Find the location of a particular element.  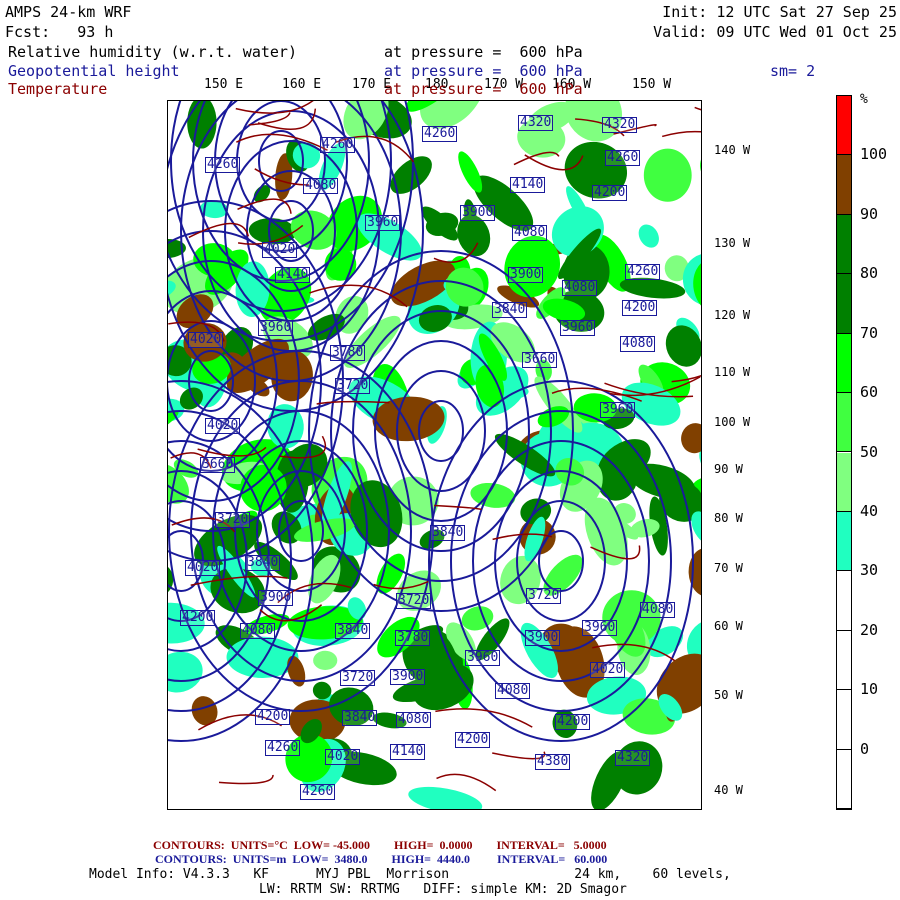

longitude-label: 150 E is located at coordinates (224, 84).